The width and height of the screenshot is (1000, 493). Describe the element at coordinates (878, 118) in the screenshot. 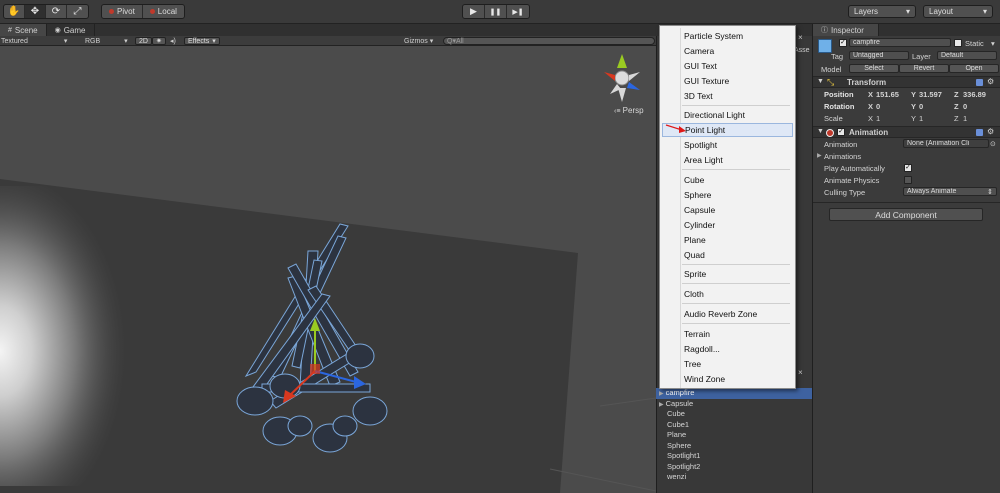

I see `scale-x-field: 1` at that location.